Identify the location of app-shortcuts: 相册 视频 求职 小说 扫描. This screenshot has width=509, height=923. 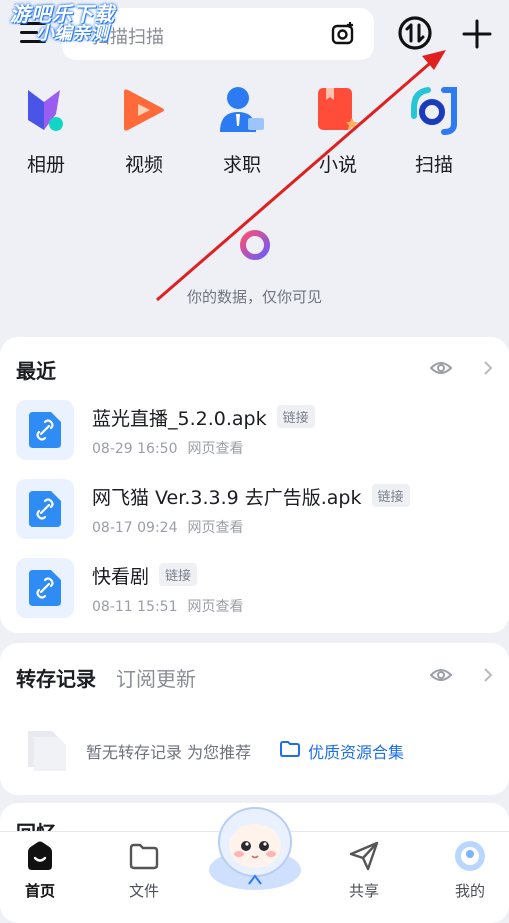
(254, 134).